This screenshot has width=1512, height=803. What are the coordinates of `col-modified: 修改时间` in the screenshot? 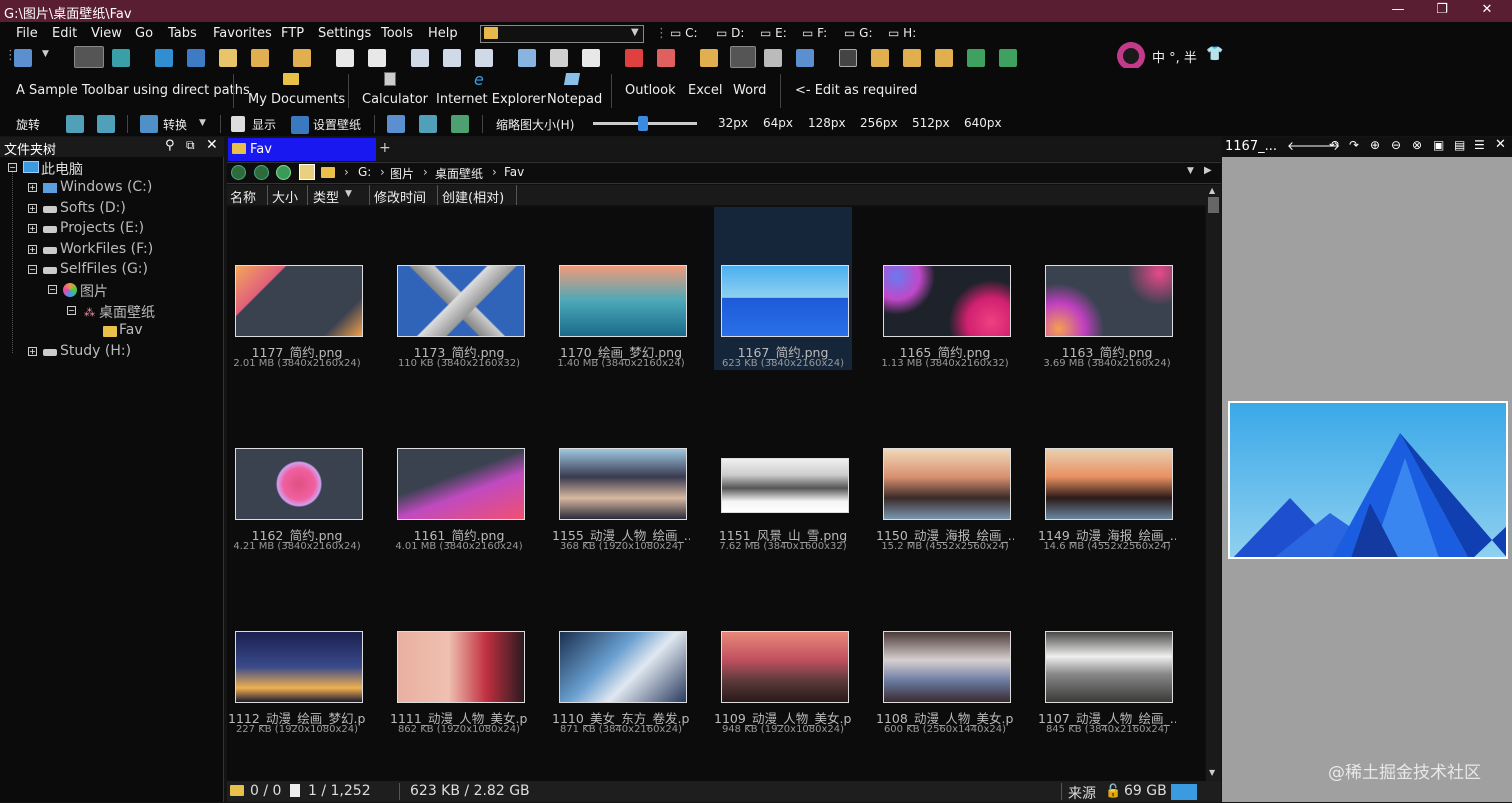 It's located at (400, 196).